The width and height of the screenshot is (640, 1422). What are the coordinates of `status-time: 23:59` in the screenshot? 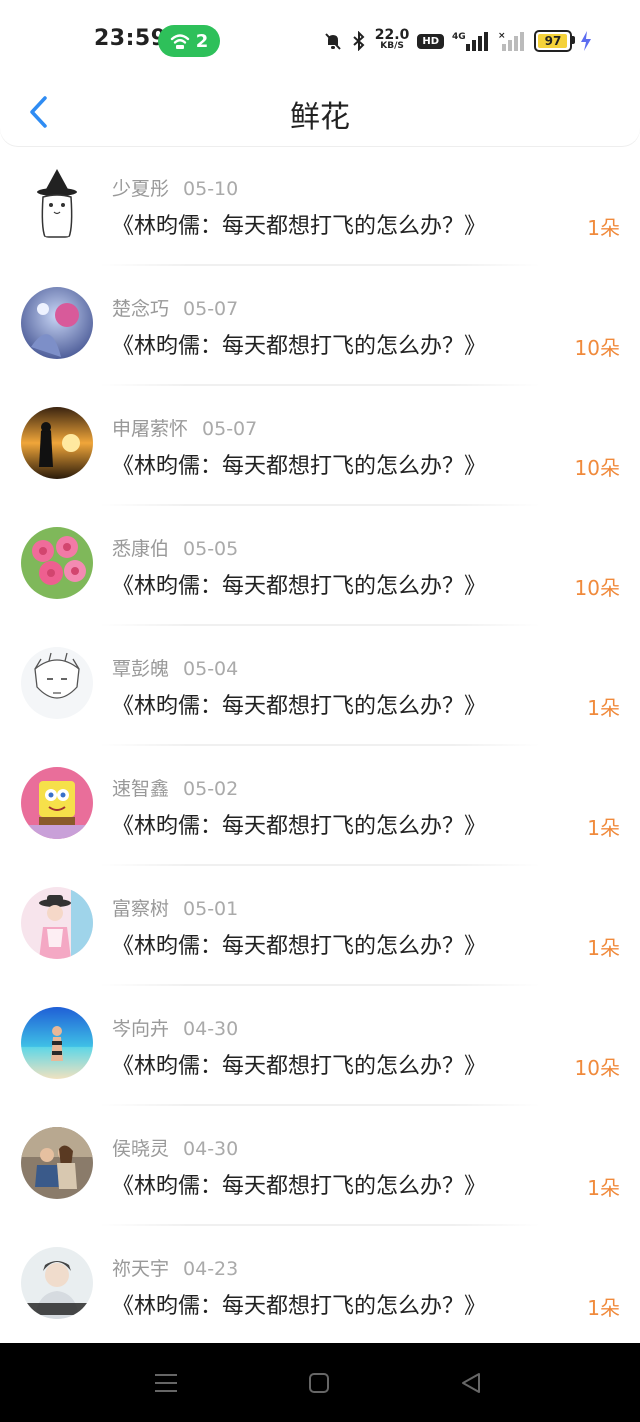 It's located at (130, 38).